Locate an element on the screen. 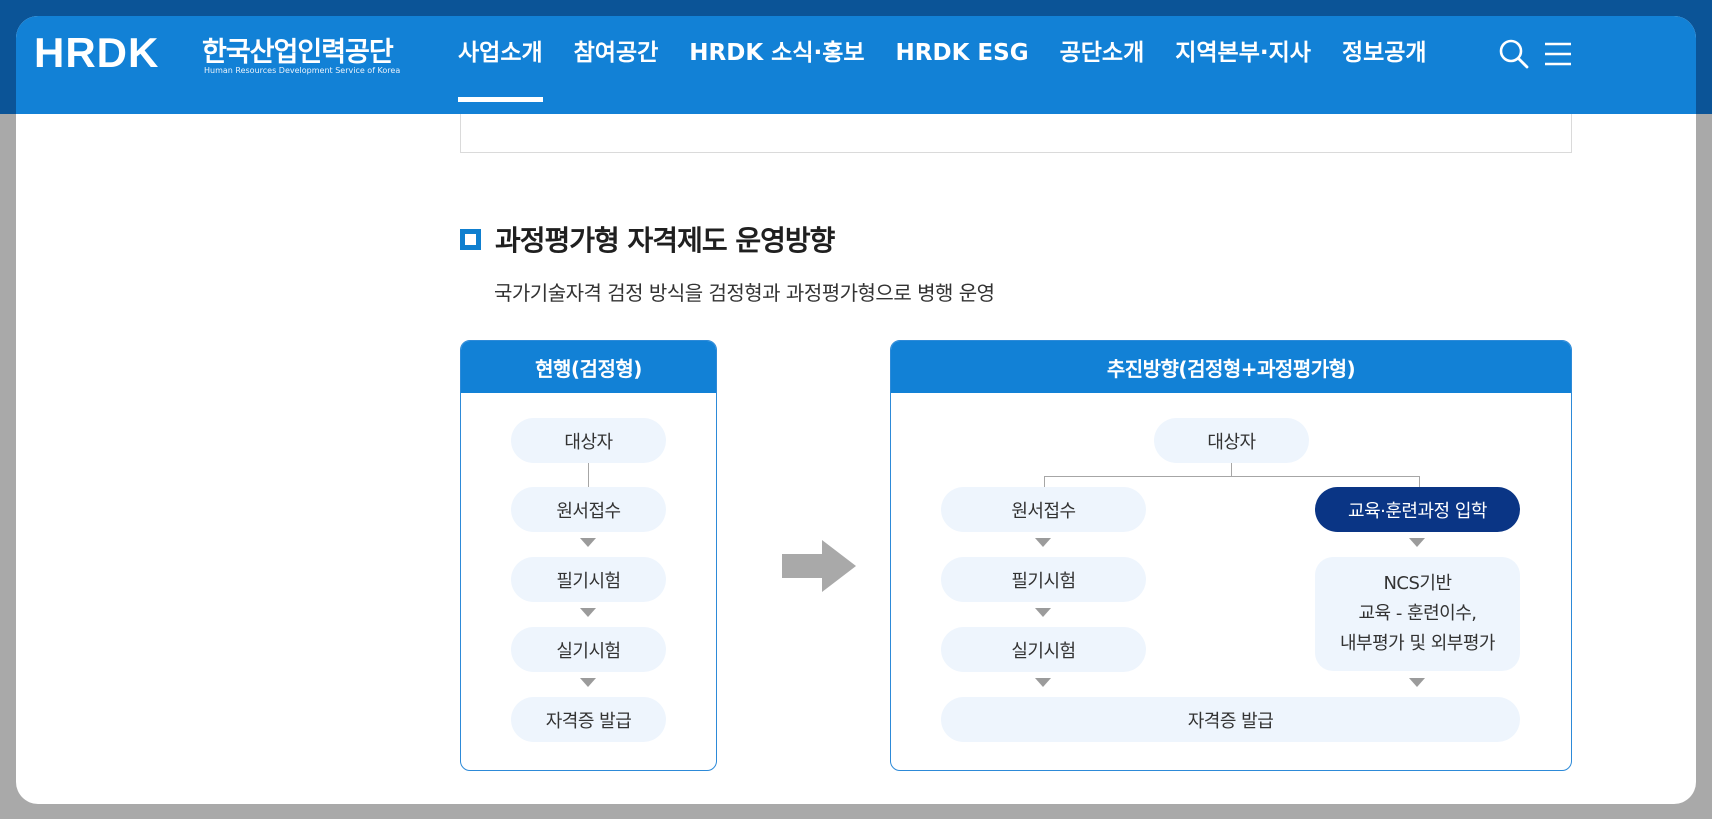 The height and width of the screenshot is (819, 1712). hrdk-logo-mark: HRDK is located at coordinates (96, 52).